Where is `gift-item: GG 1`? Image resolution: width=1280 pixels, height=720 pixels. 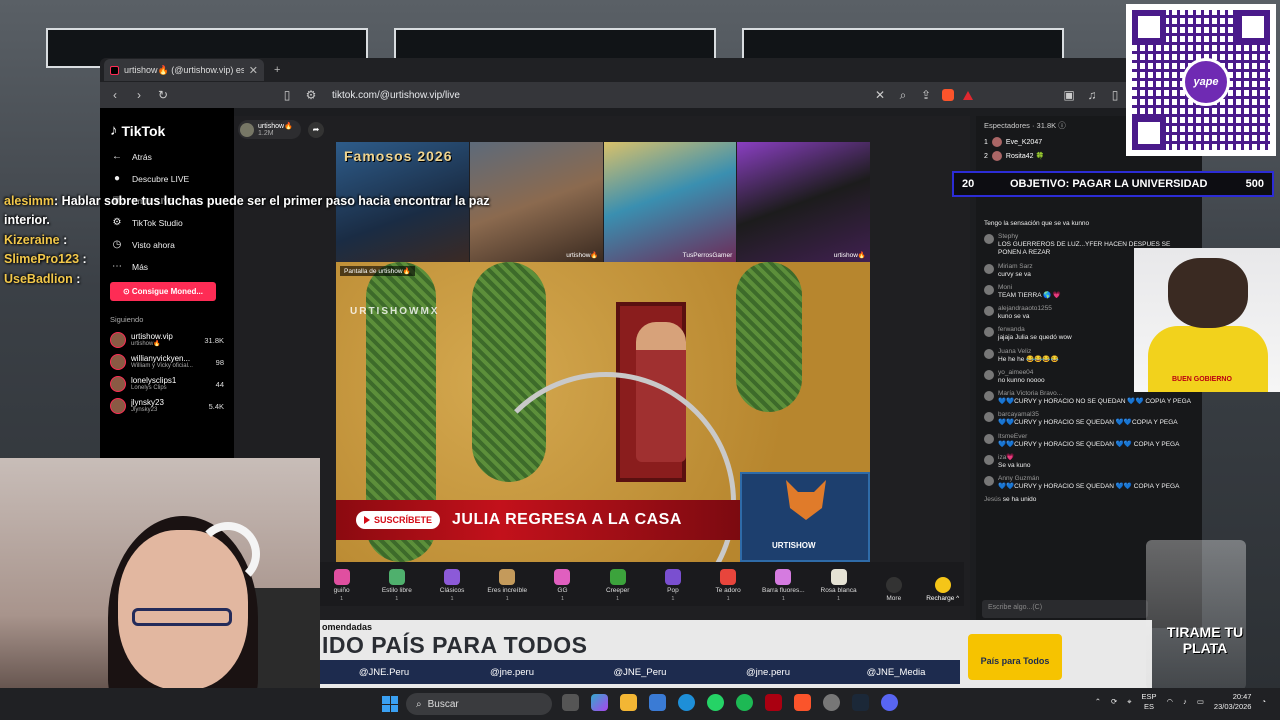
gift-item: GG 1 is located at coordinates (562, 587).